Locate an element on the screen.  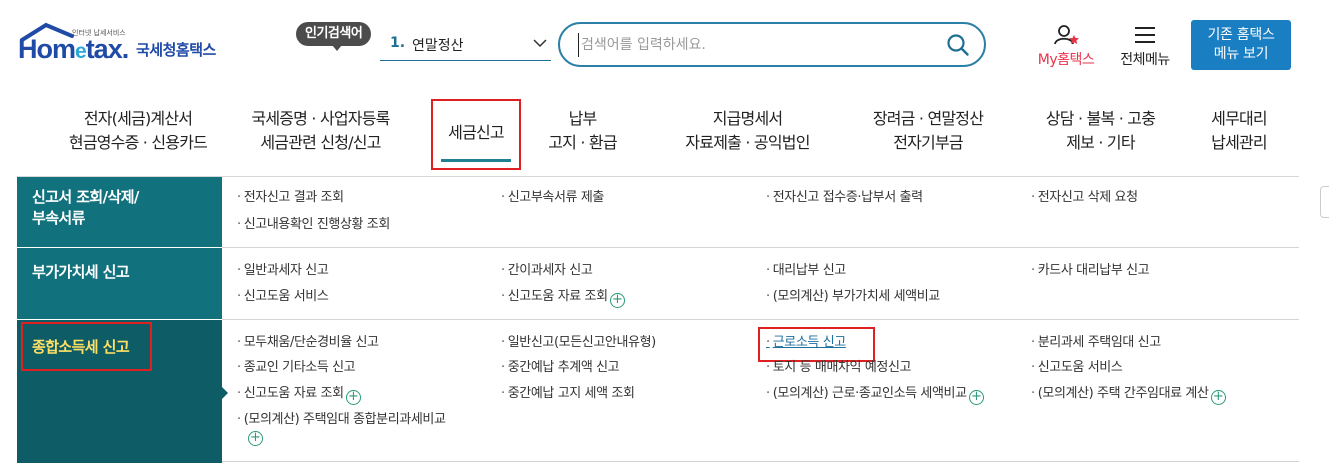
user-icon is located at coordinates (1066, 35).